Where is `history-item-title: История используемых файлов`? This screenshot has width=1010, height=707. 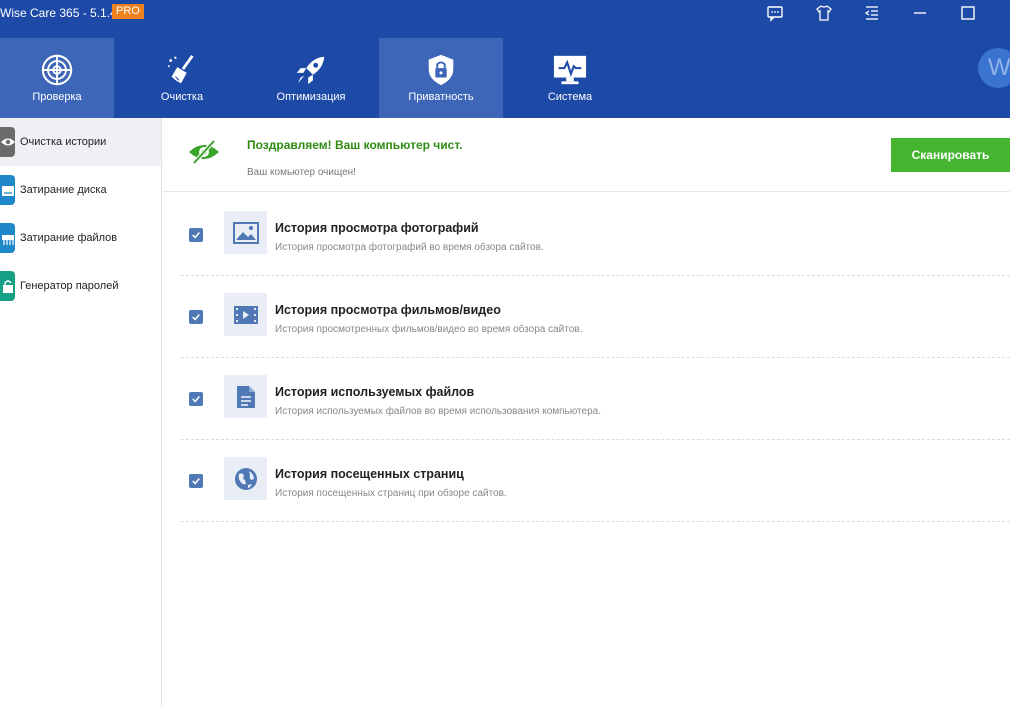 history-item-title: История используемых файлов is located at coordinates (375, 392).